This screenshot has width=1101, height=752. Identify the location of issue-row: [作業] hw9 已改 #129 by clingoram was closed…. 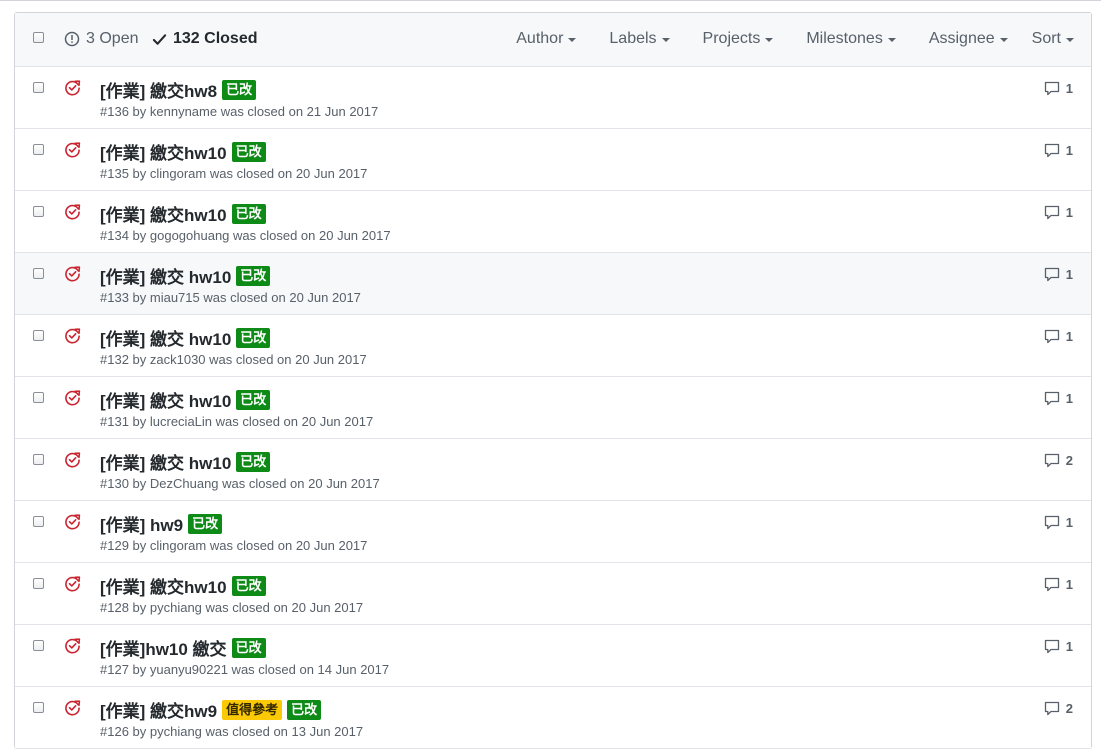
(553, 532).